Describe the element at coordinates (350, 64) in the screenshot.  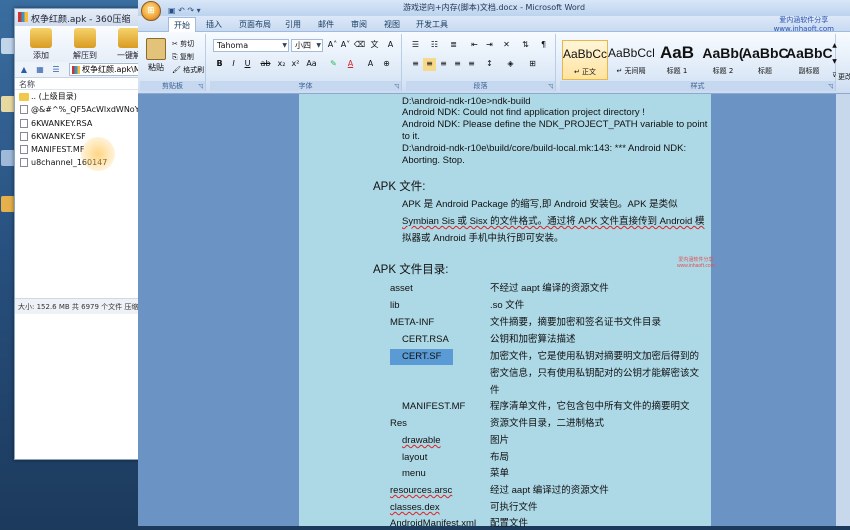
I see `font-color-icon: A` at that location.